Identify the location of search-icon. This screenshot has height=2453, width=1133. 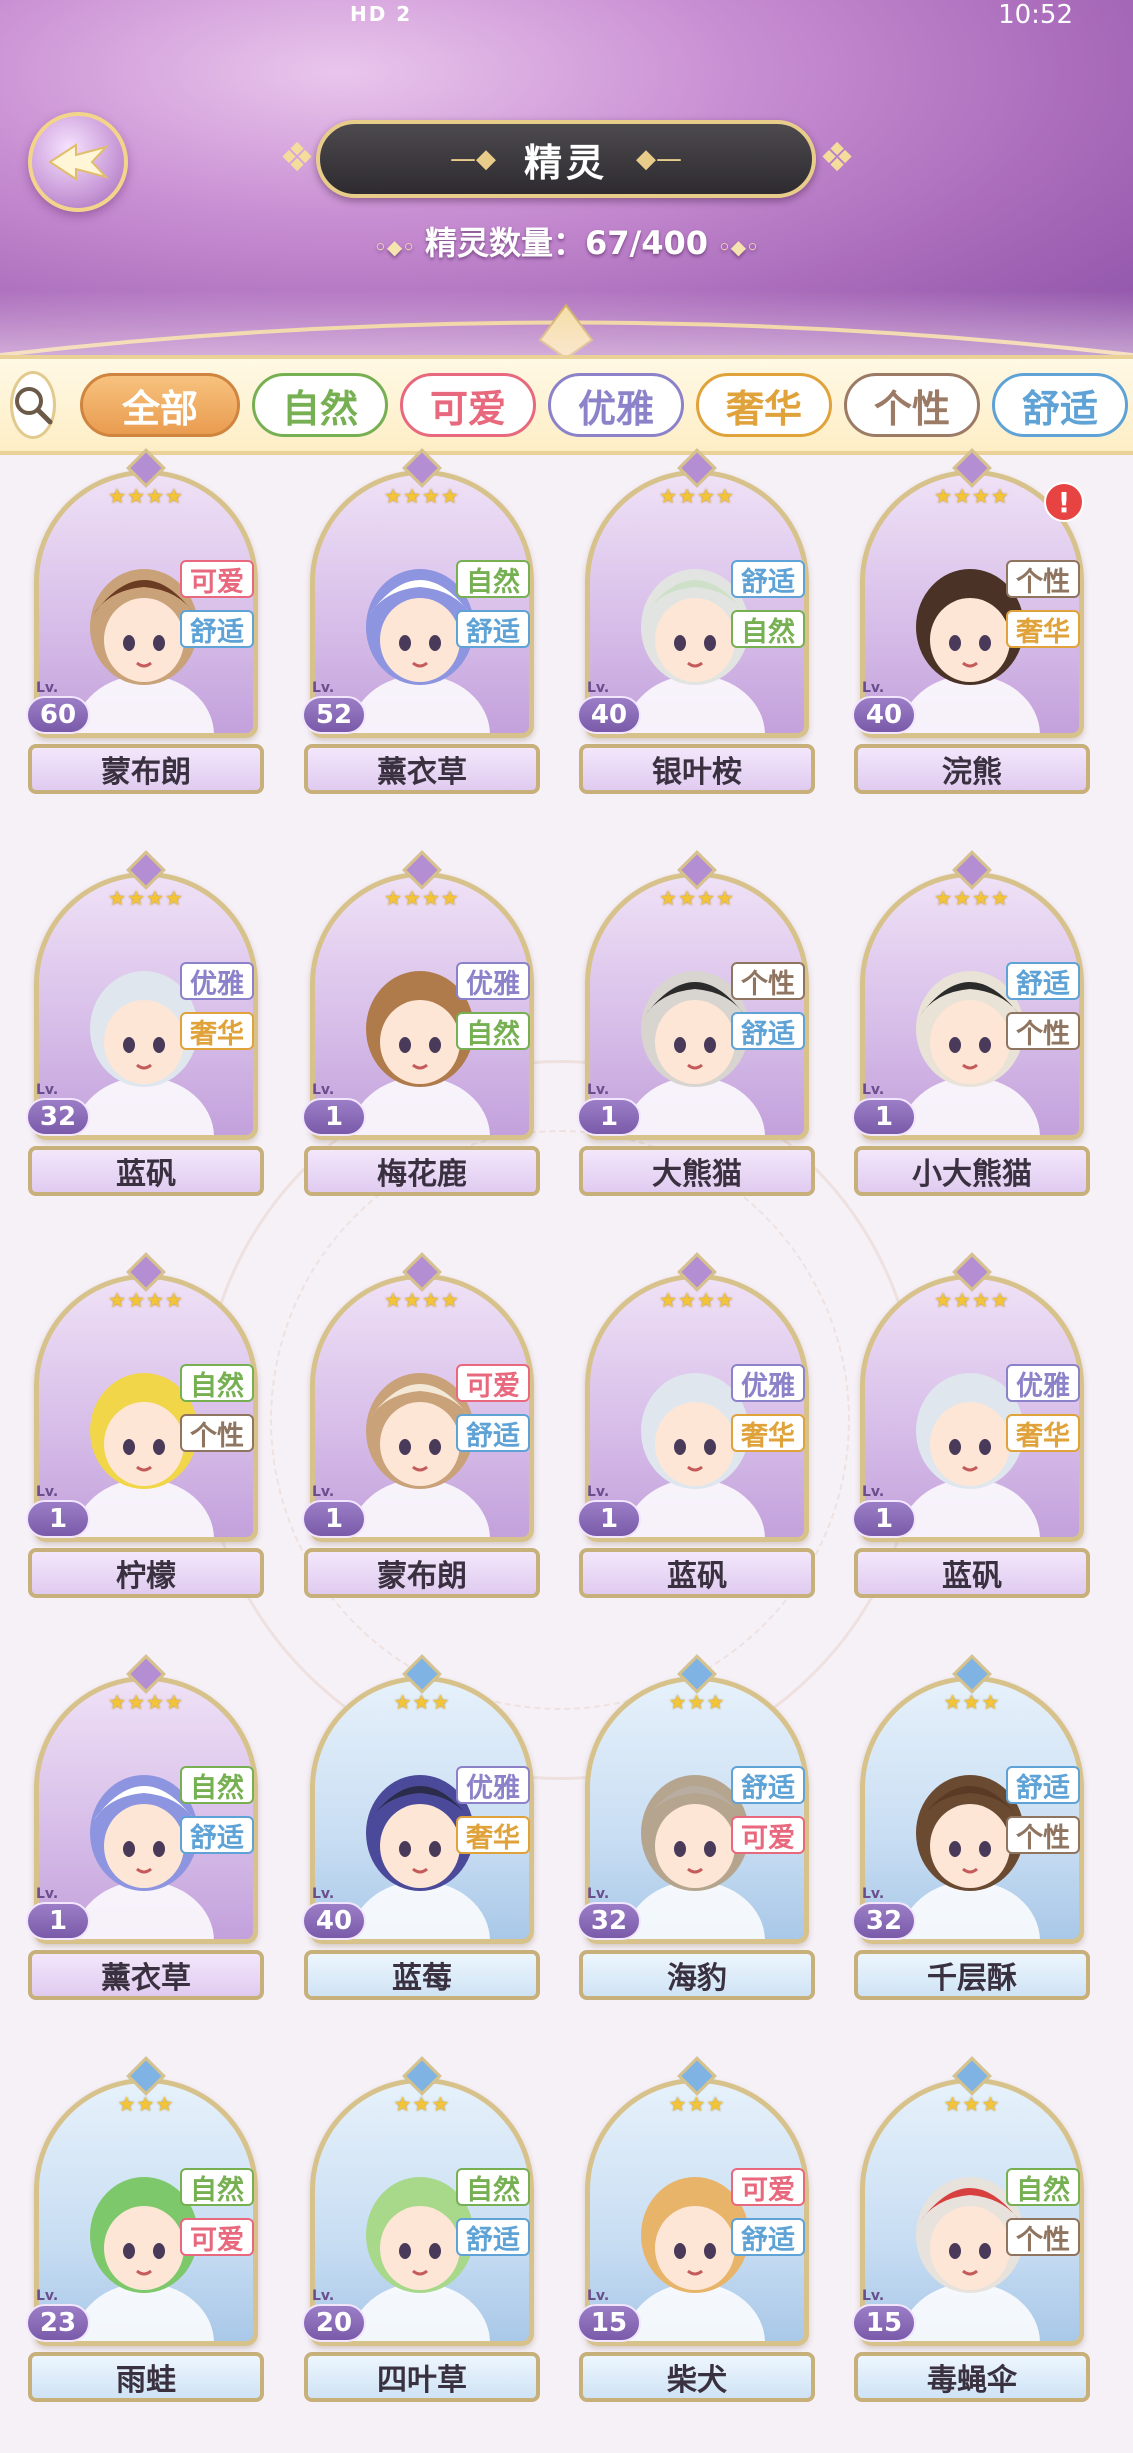
(34, 406).